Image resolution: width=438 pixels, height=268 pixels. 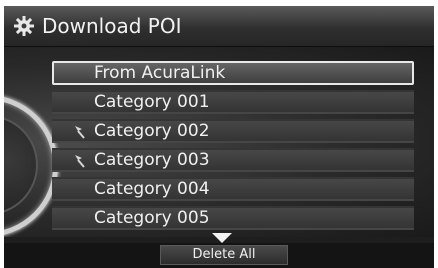 I want to click on list-item-category-004: Category 004, so click(x=233, y=189).